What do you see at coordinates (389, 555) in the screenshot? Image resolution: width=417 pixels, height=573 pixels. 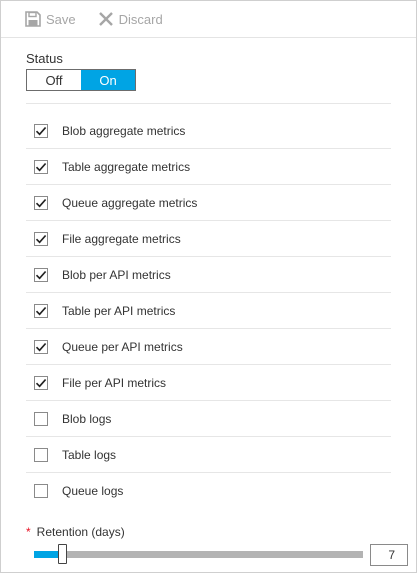 I see `retention-days-input` at bounding box center [389, 555].